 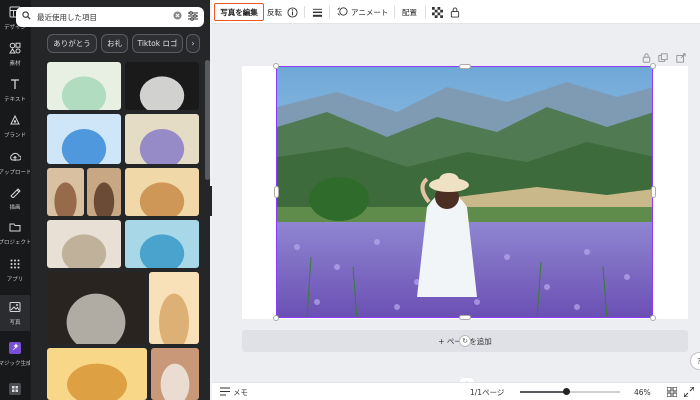 What do you see at coordinates (193, 43) in the screenshot?
I see `chips-next-button: ›` at bounding box center [193, 43].